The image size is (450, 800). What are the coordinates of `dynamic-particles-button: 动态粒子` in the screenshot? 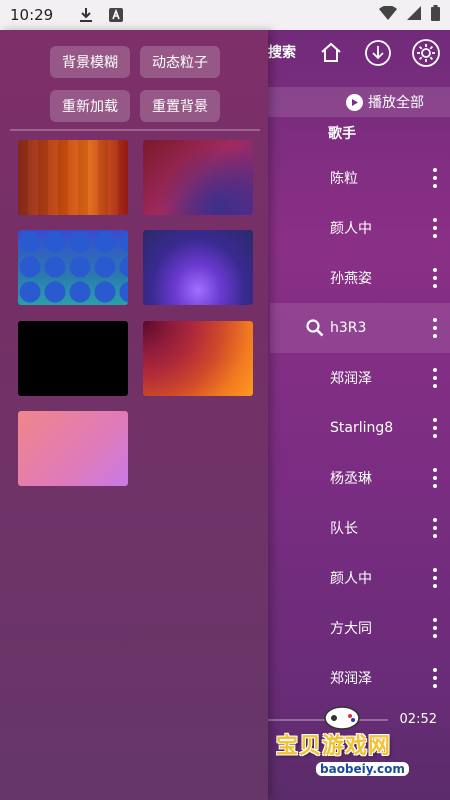 It's located at (180, 62).